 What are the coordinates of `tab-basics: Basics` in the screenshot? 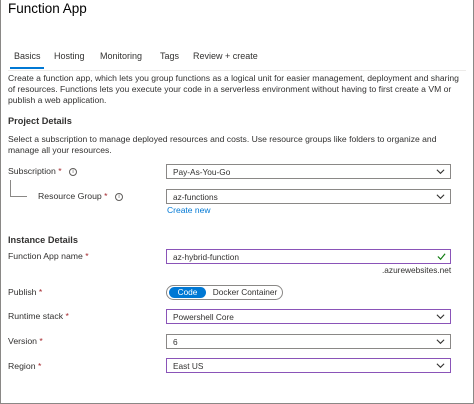 It's located at (27, 56).